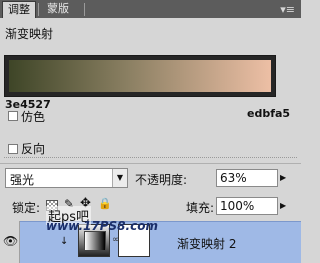 Image resolution: width=320 pixels, height=263 pixels. I want to click on clipping-arrow-icon: ↓, so click(64, 241).